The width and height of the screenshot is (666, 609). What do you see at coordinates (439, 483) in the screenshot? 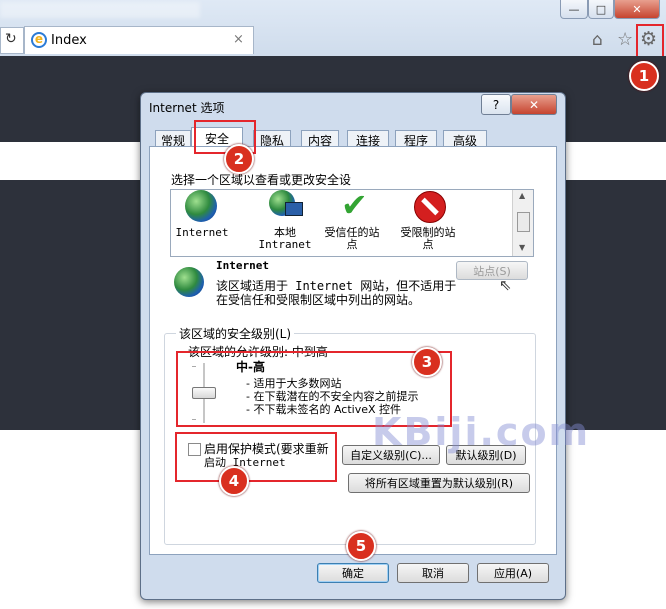
I see `reset-all-zones-button: 将所有区域重置为默认级别(R)` at bounding box center [439, 483].